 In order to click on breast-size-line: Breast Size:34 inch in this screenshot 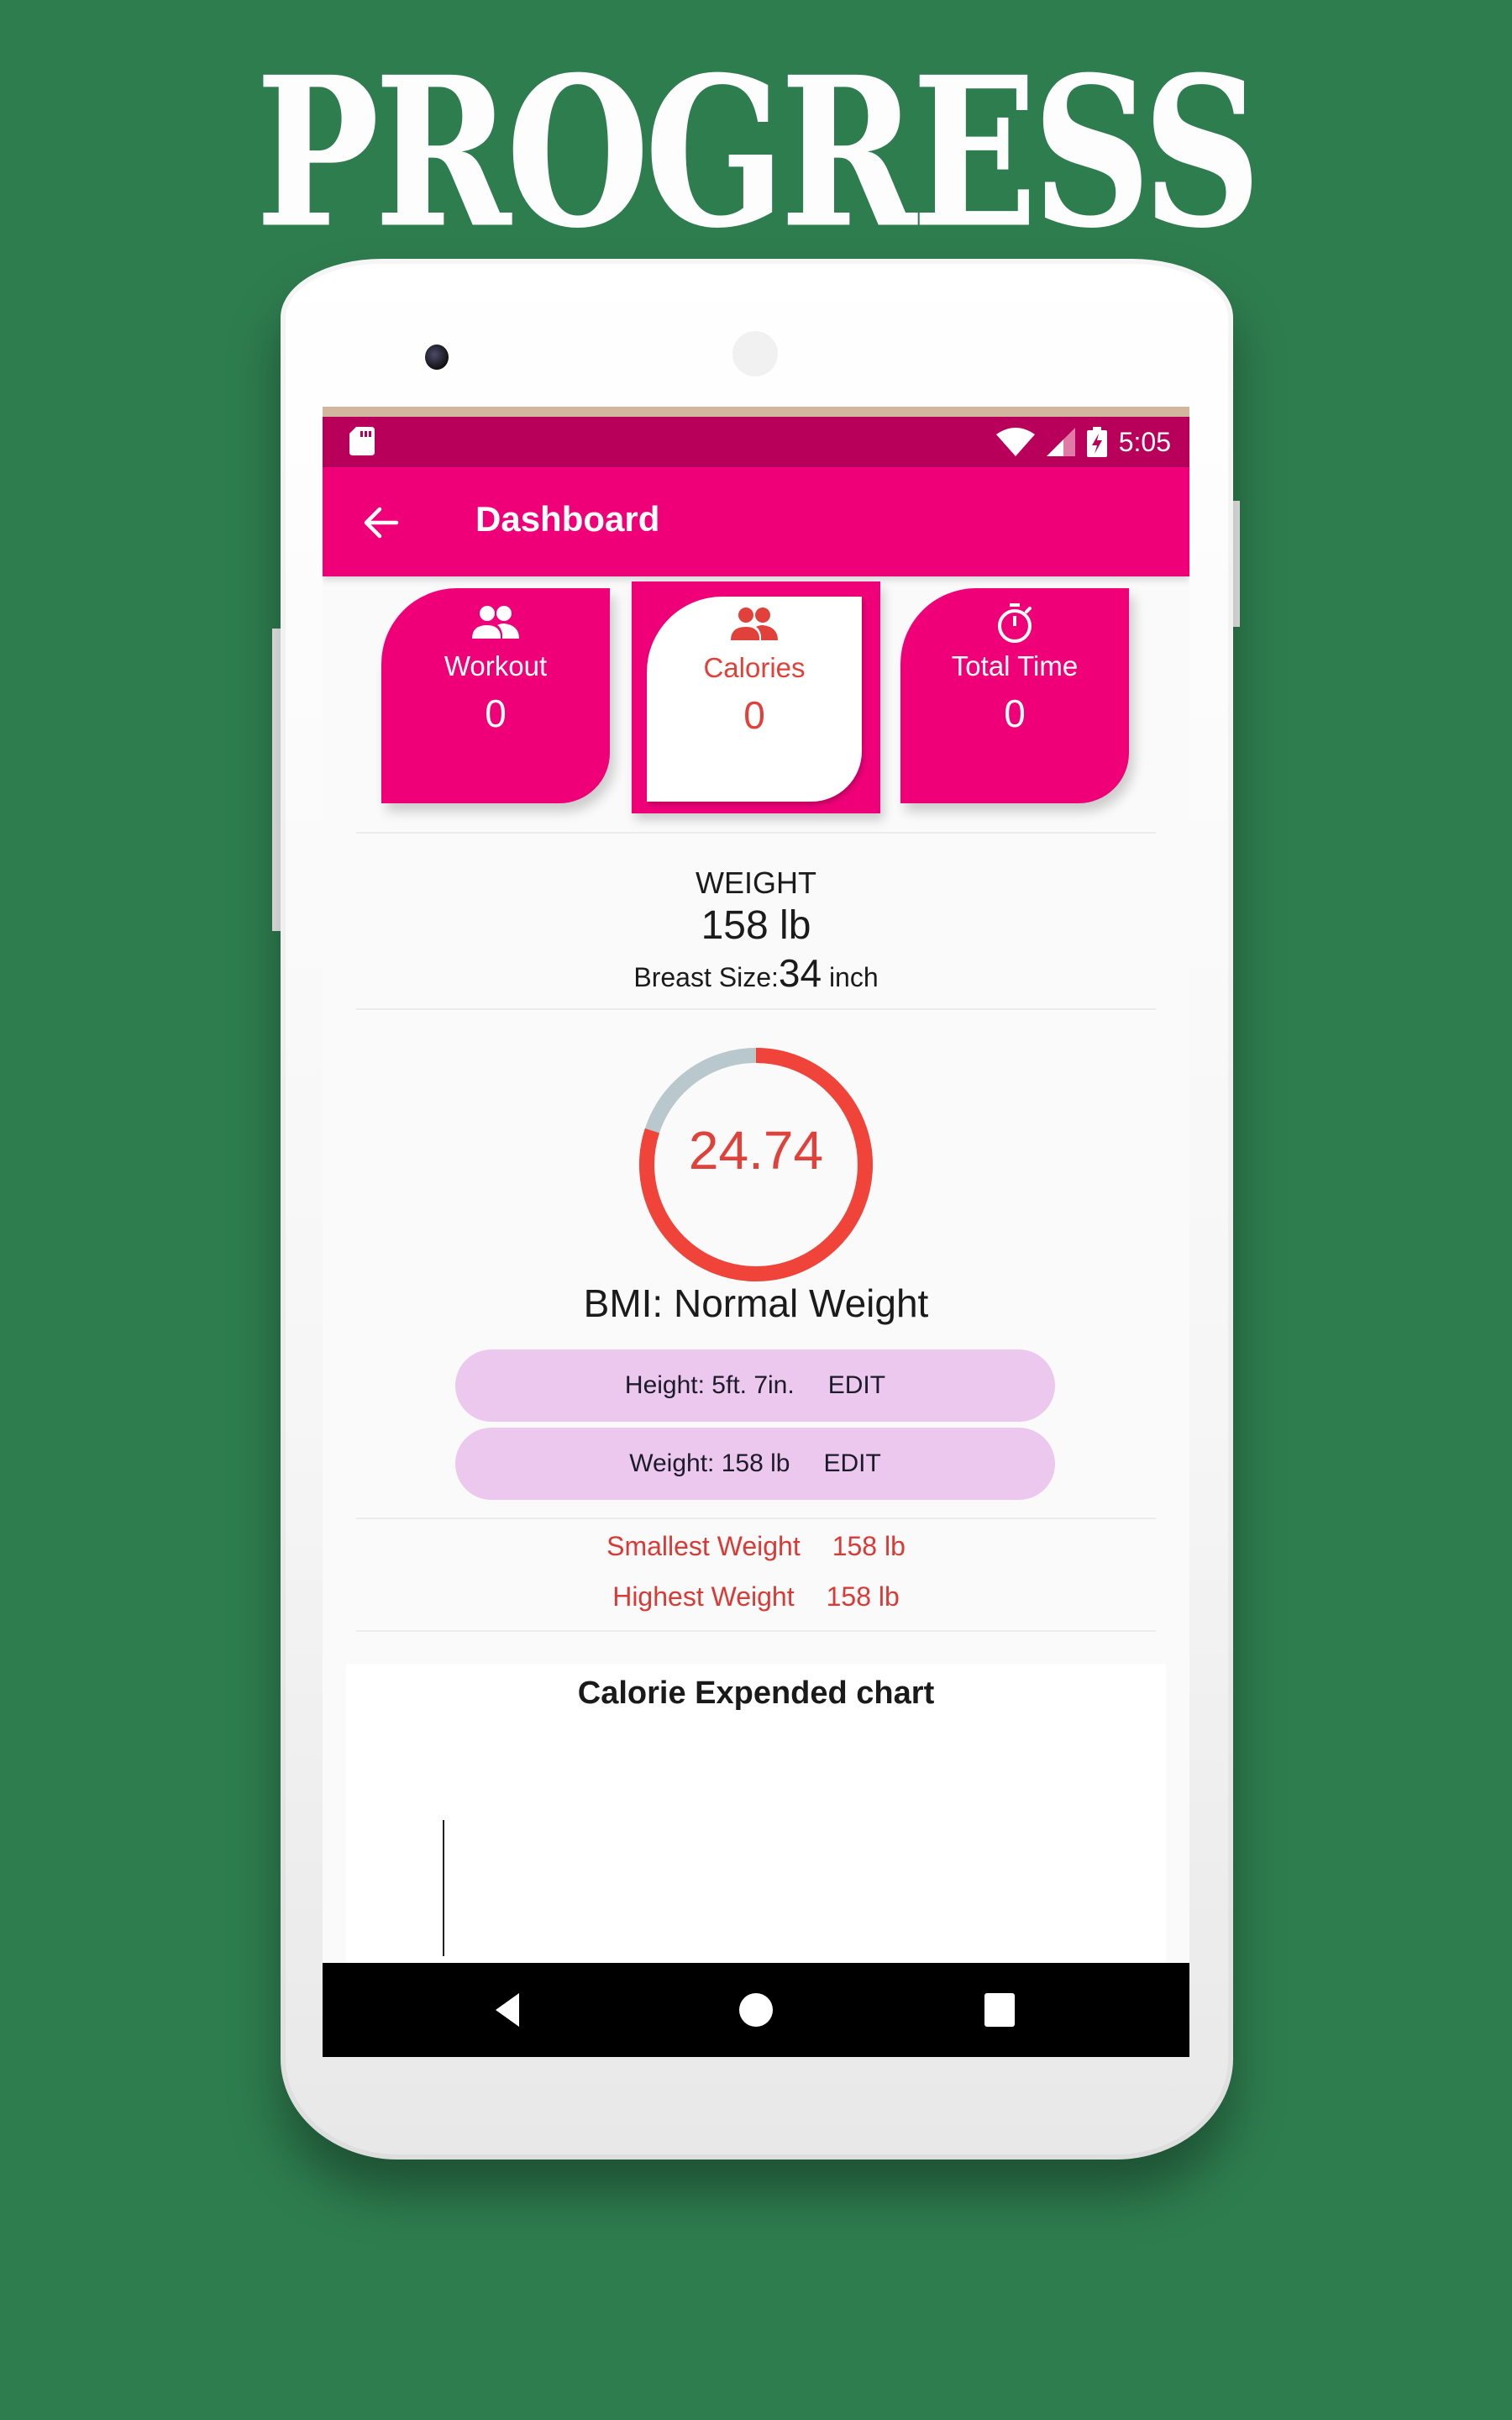, I will do `click(756, 973)`.